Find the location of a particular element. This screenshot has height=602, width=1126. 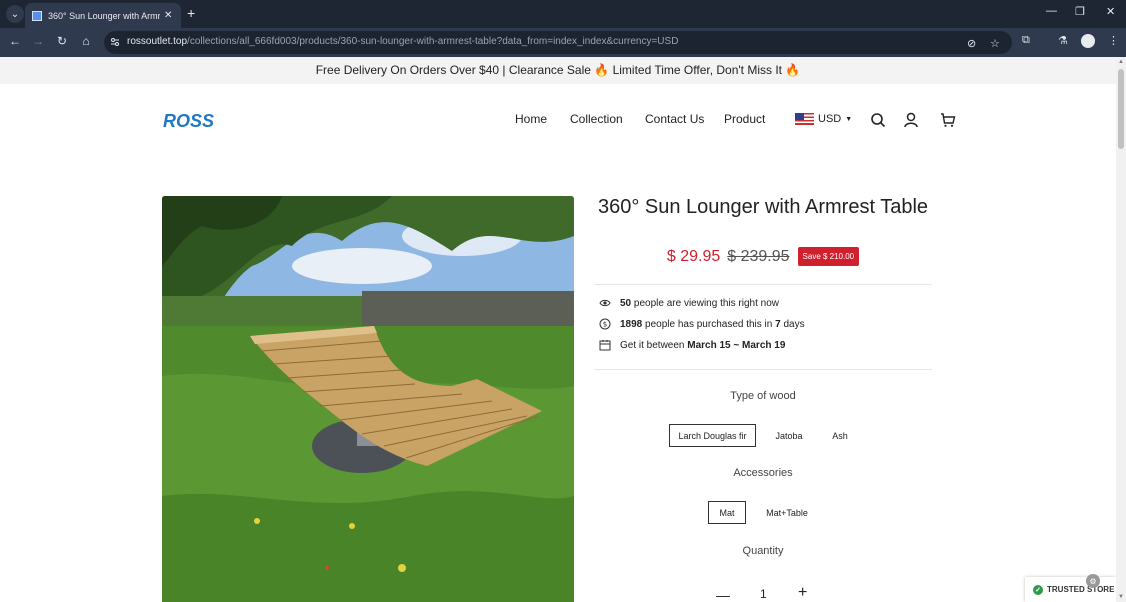

reload-icon: ↻ is located at coordinates (62, 41).